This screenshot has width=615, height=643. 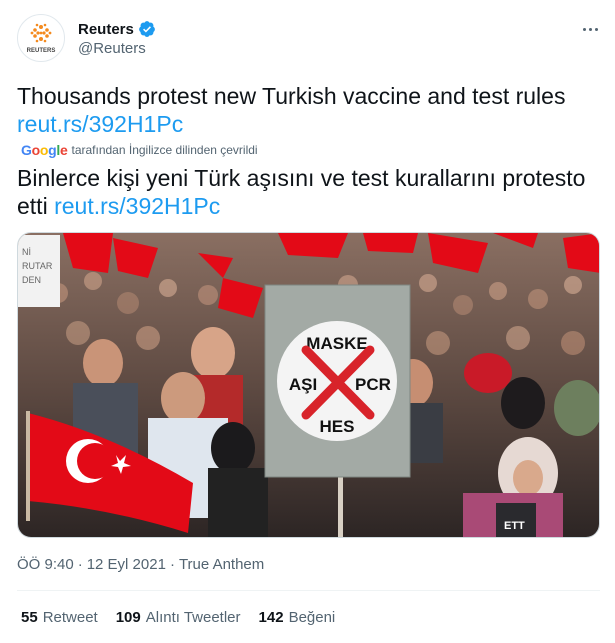 I want to click on svg-text: Nİ, so click(x=26, y=252).